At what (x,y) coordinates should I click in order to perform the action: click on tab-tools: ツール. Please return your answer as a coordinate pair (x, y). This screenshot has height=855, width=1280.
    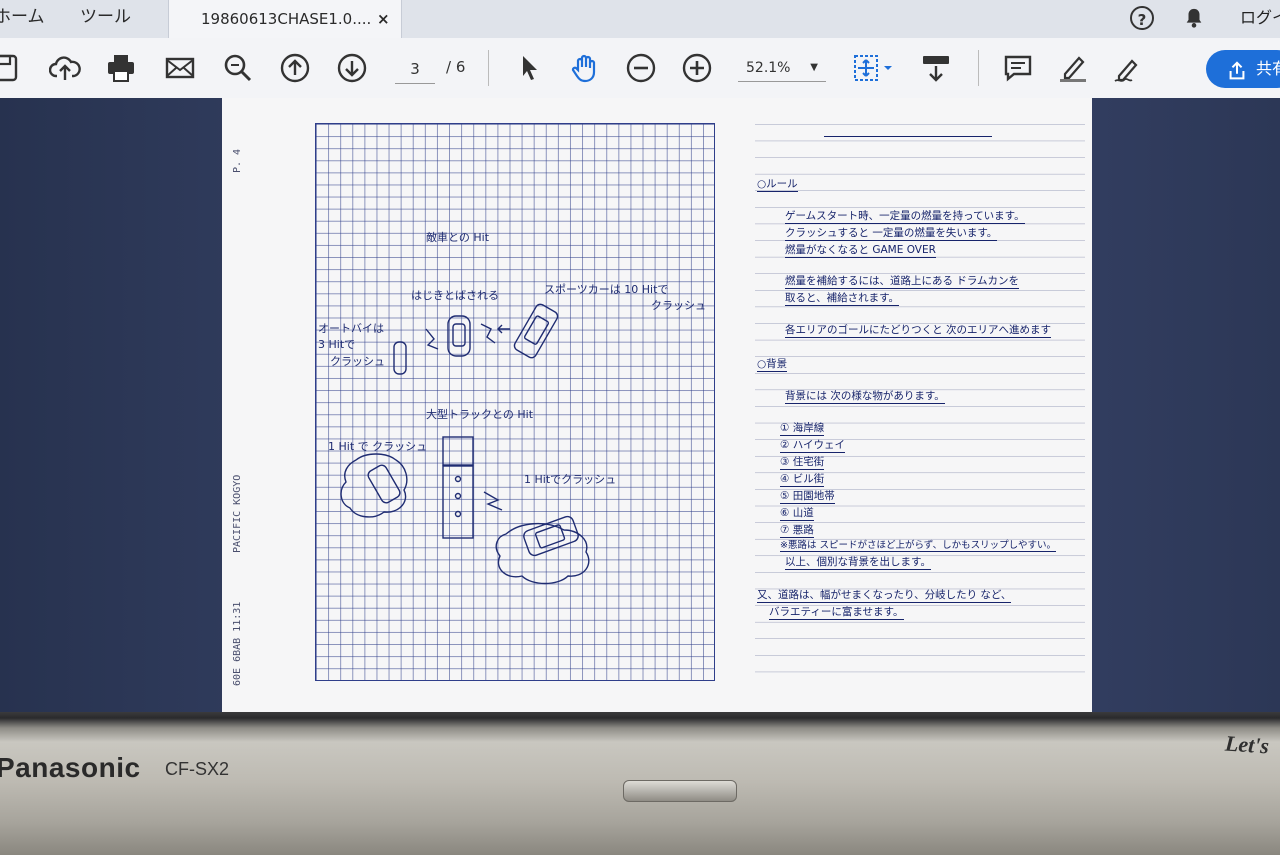
    Looking at the image, I should click on (110, 19).